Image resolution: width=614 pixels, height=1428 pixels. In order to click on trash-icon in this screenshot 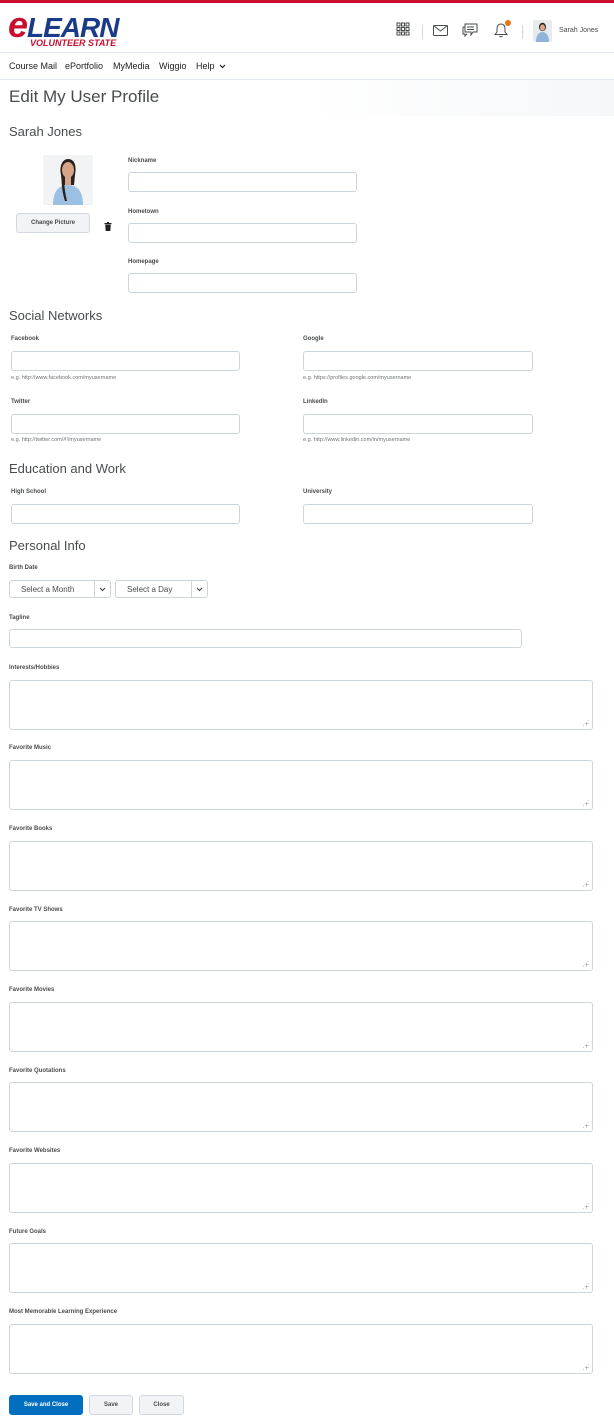, I will do `click(108, 224)`.